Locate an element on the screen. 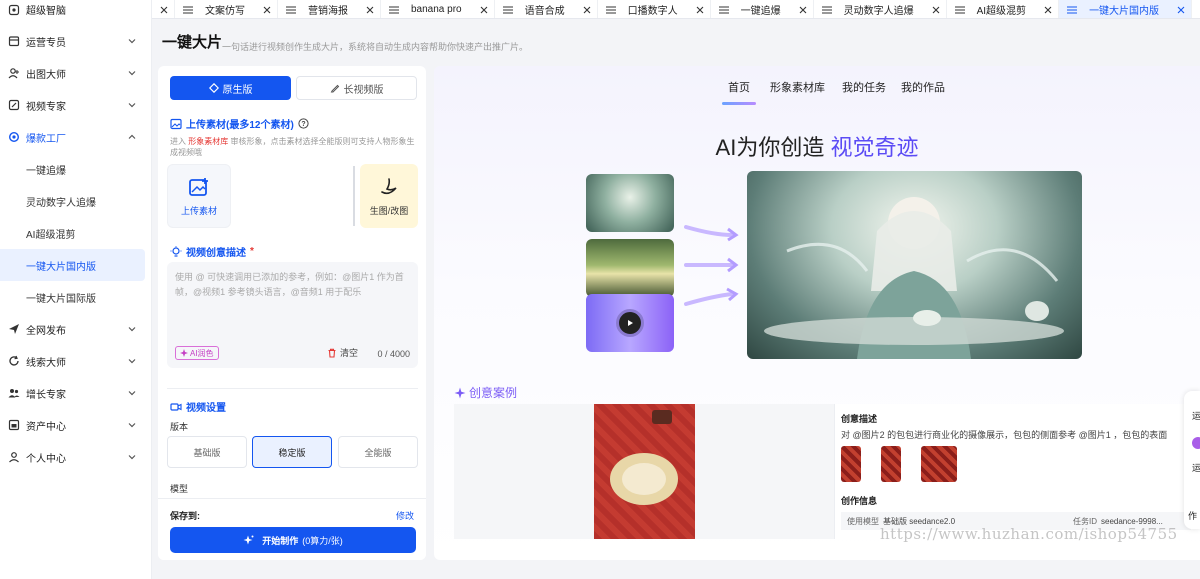 The width and height of the screenshot is (1200, 579). arrow-icon is located at coordinates (711, 233).